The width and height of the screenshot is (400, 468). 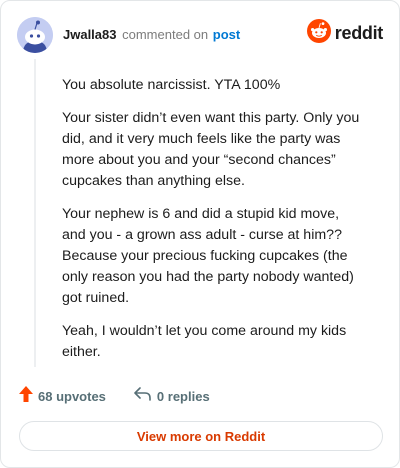 What do you see at coordinates (201, 436) in the screenshot?
I see `view-more-button: View more on Reddit` at bounding box center [201, 436].